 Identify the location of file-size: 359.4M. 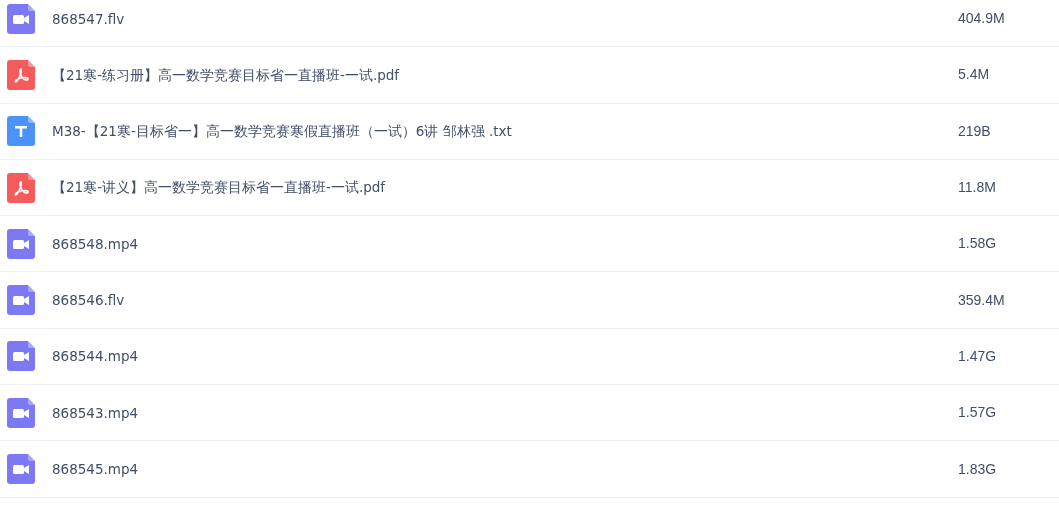
(981, 300).